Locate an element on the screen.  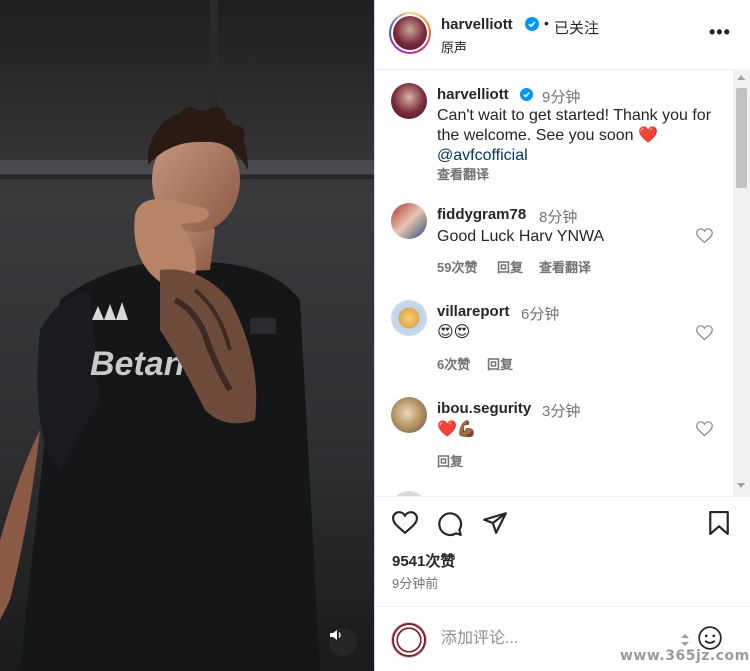
post-actions: 9541次赞 9分钟前 is located at coordinates (562, 551).